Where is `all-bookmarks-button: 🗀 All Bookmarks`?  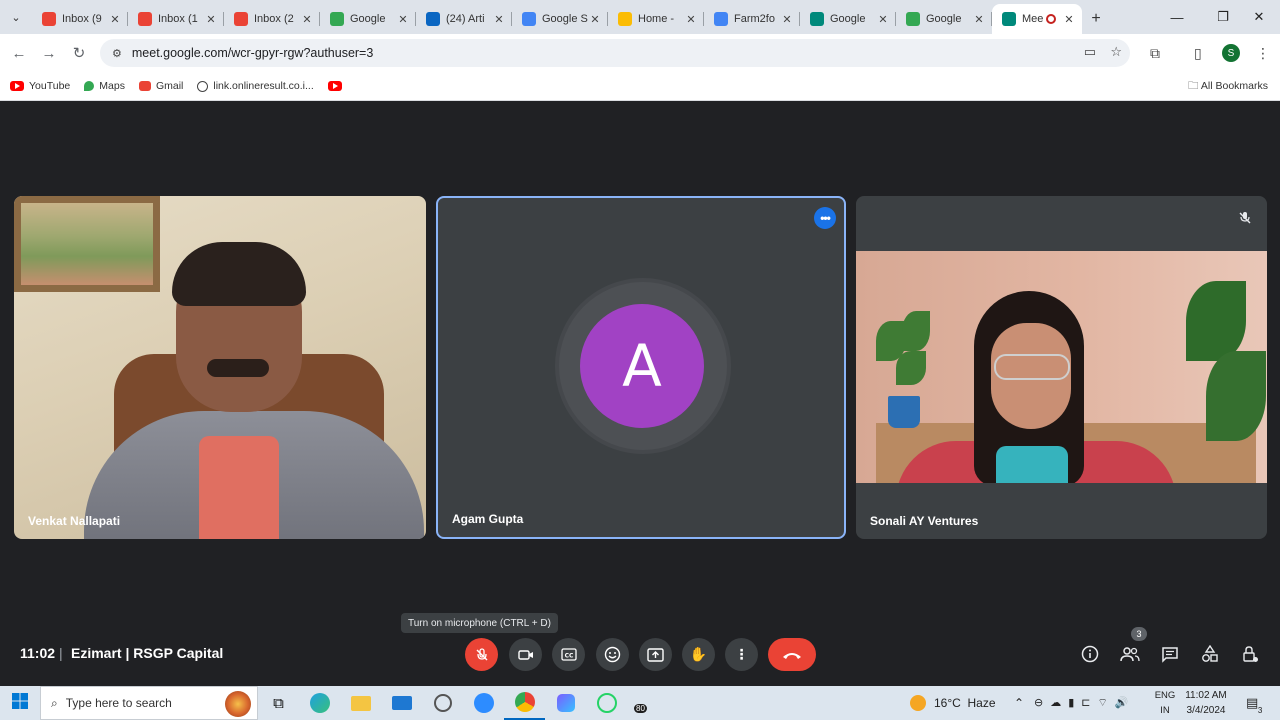 all-bookmarks-button: 🗀 All Bookmarks is located at coordinates (1228, 87).